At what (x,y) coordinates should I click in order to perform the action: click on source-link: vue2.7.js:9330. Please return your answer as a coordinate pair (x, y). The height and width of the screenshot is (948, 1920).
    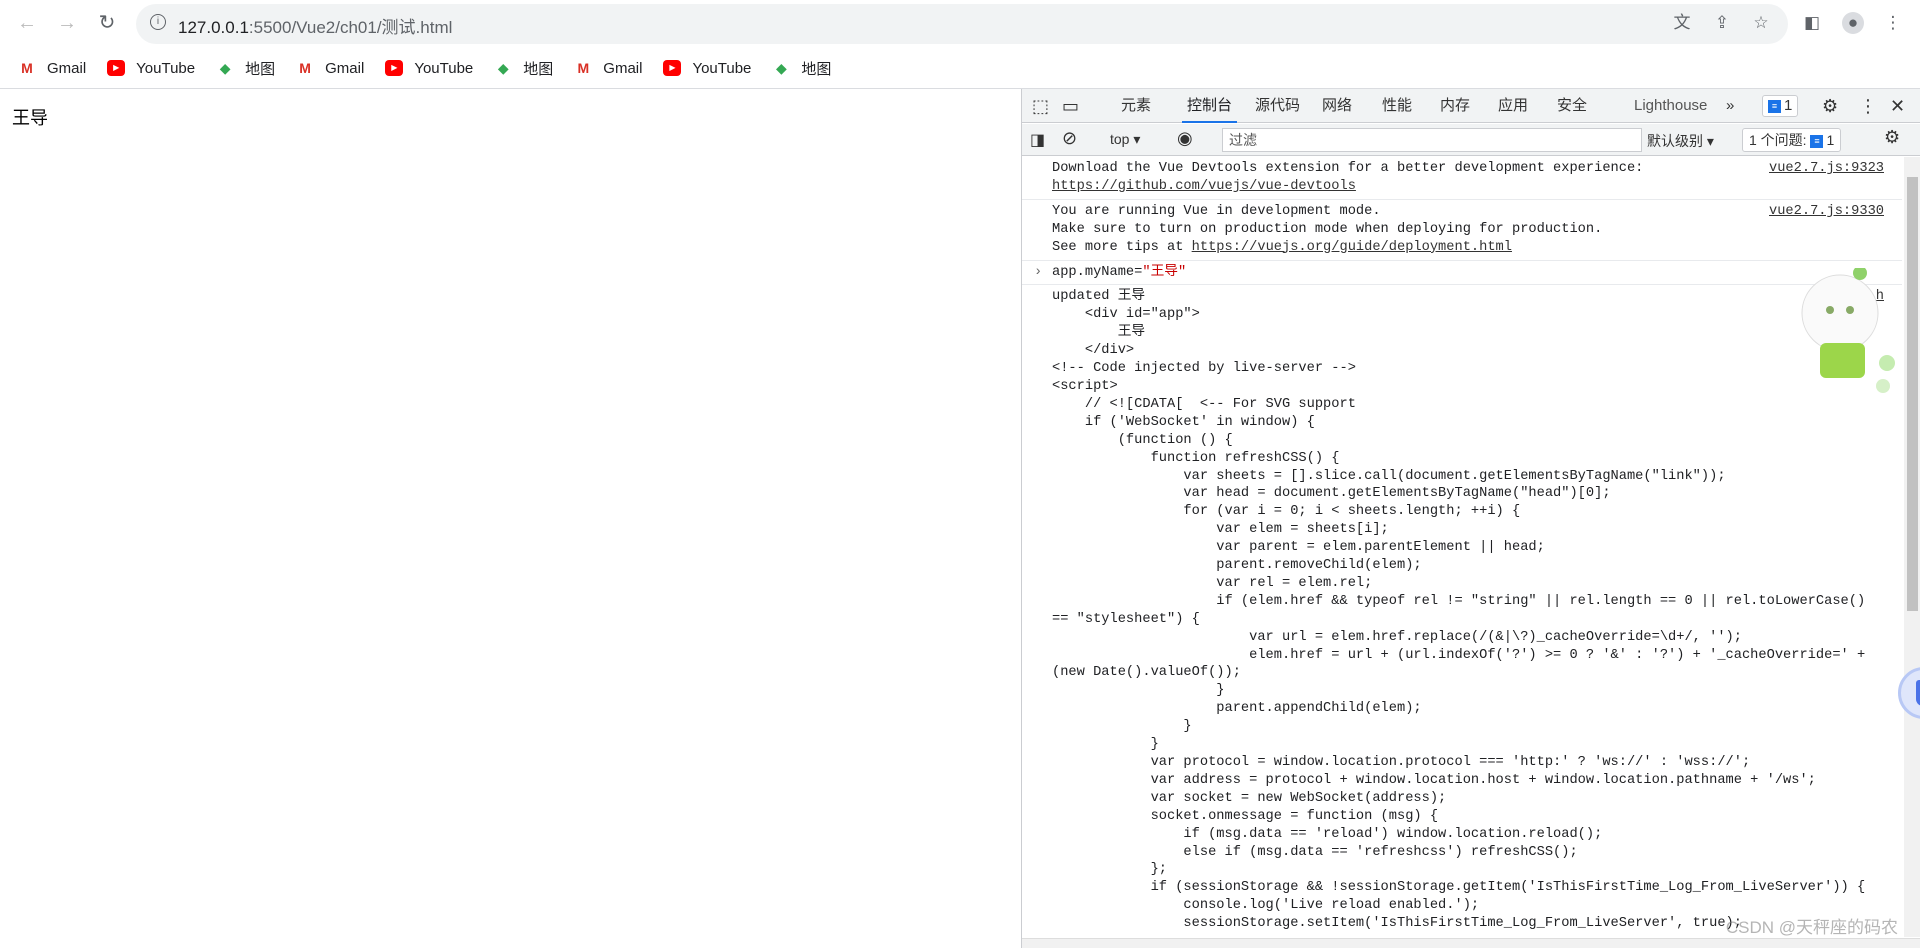
    Looking at the image, I should click on (1826, 212).